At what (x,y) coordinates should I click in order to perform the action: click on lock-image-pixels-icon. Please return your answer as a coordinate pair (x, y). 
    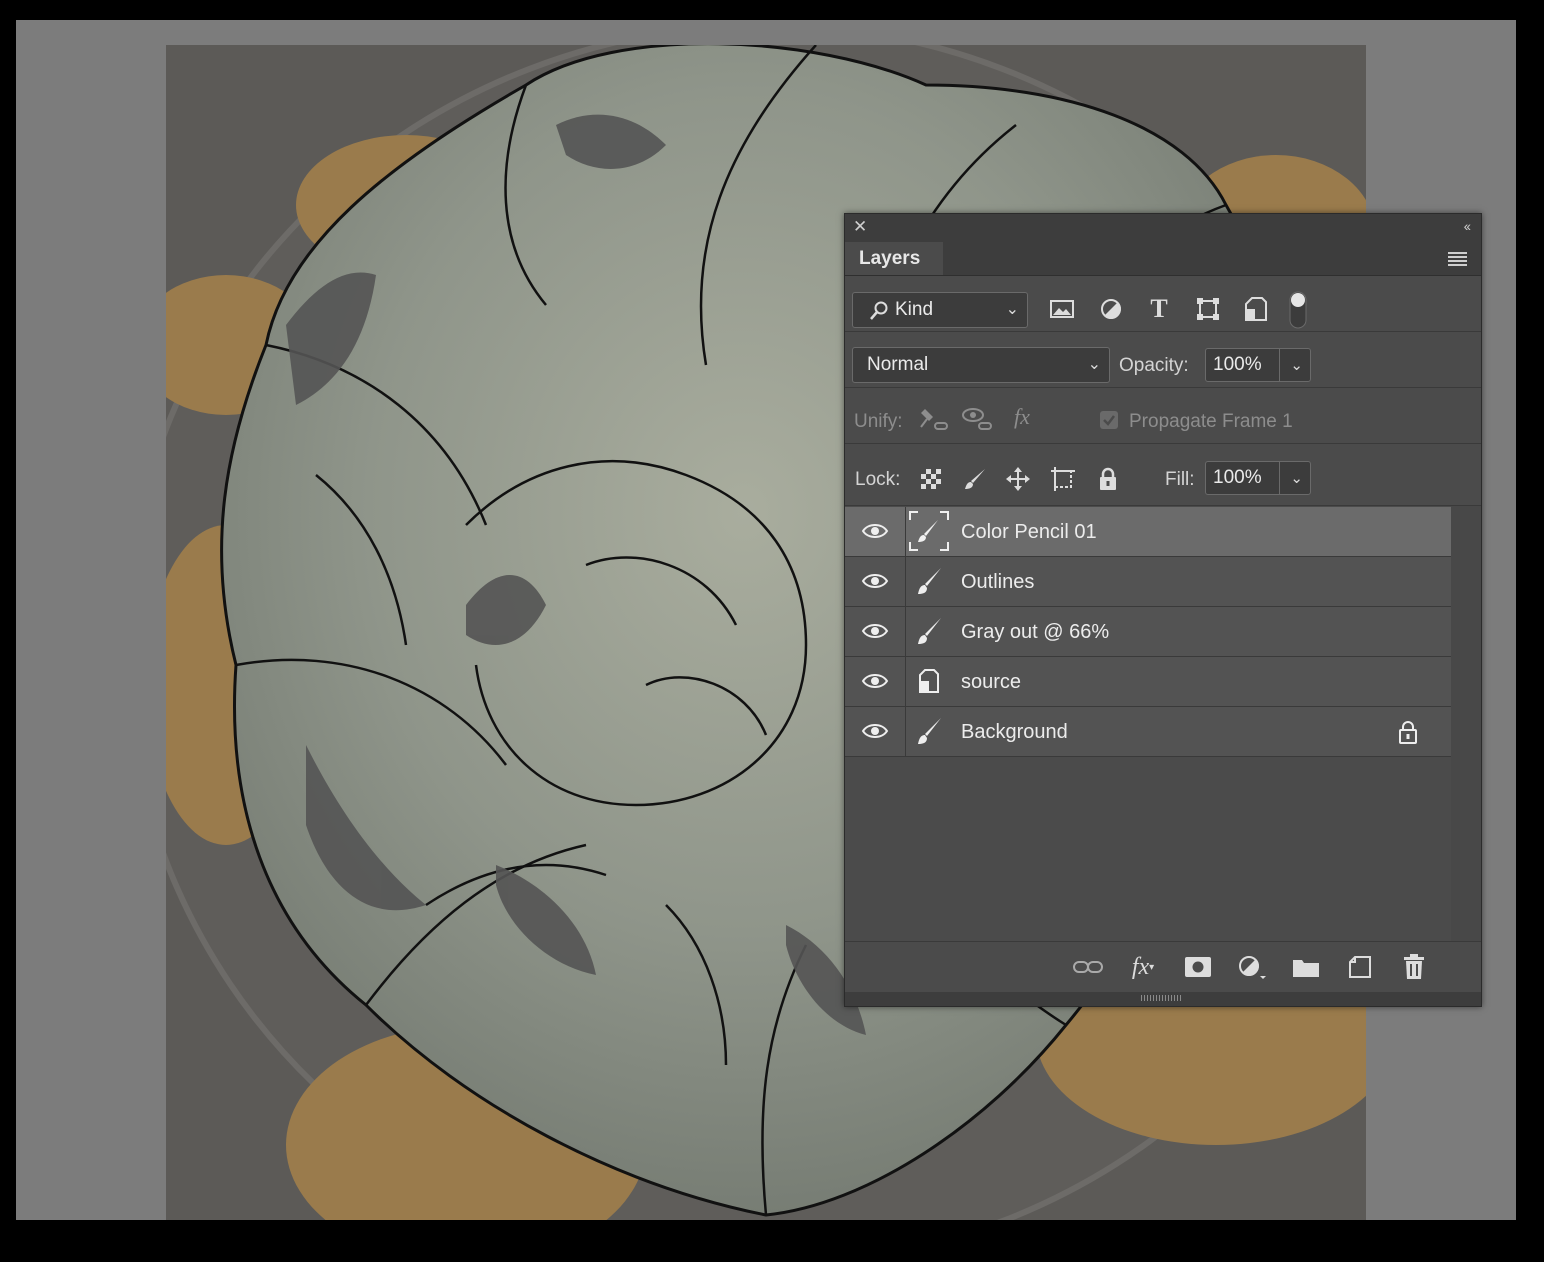
    Looking at the image, I should click on (975, 479).